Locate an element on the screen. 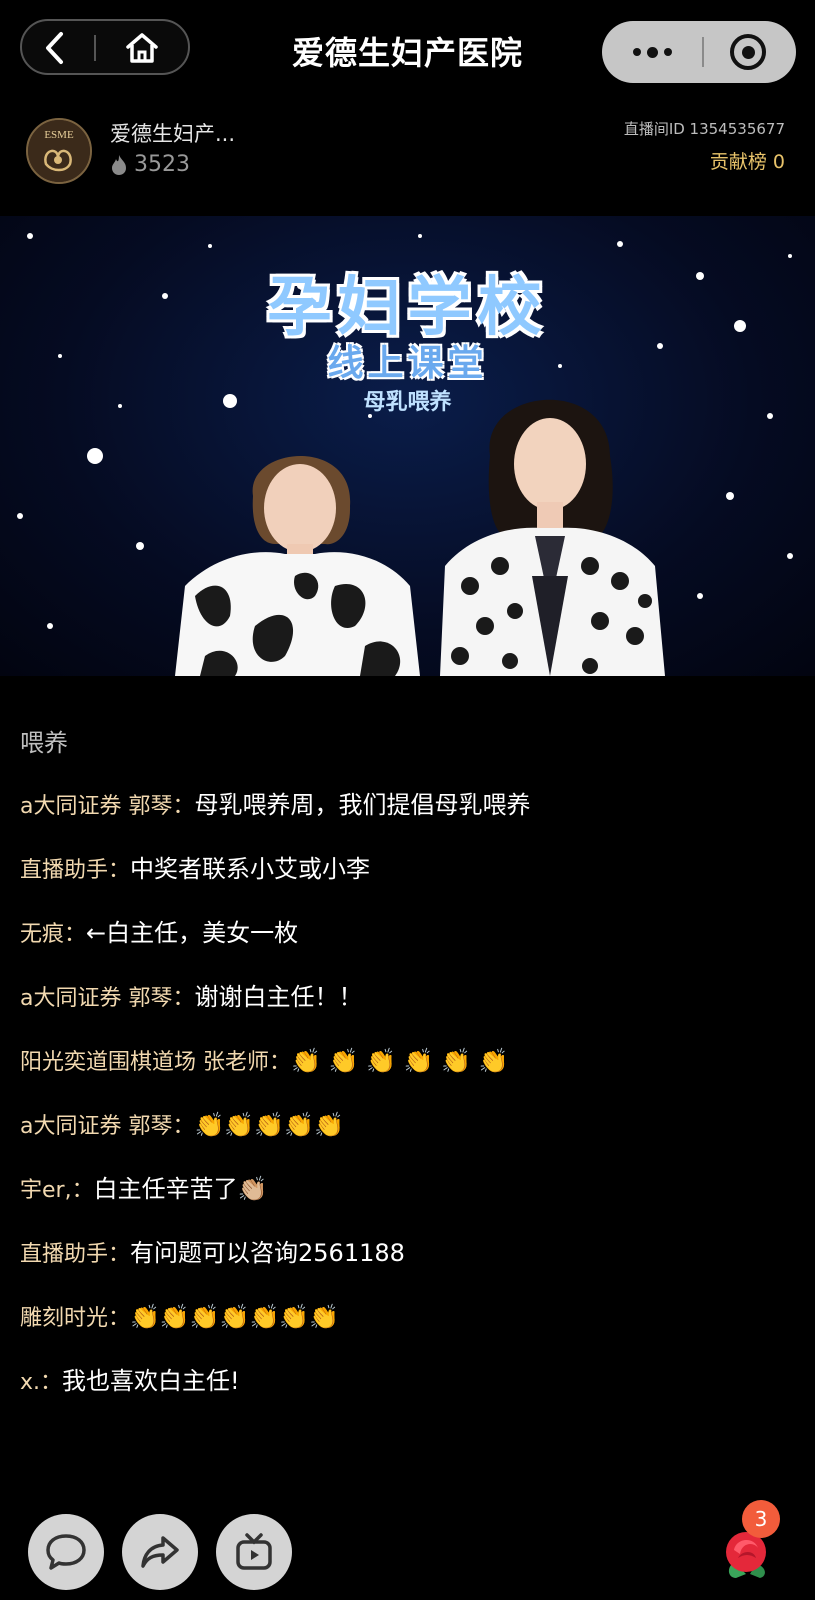 The image size is (815, 1600). tv-icon is located at coordinates (254, 1551).